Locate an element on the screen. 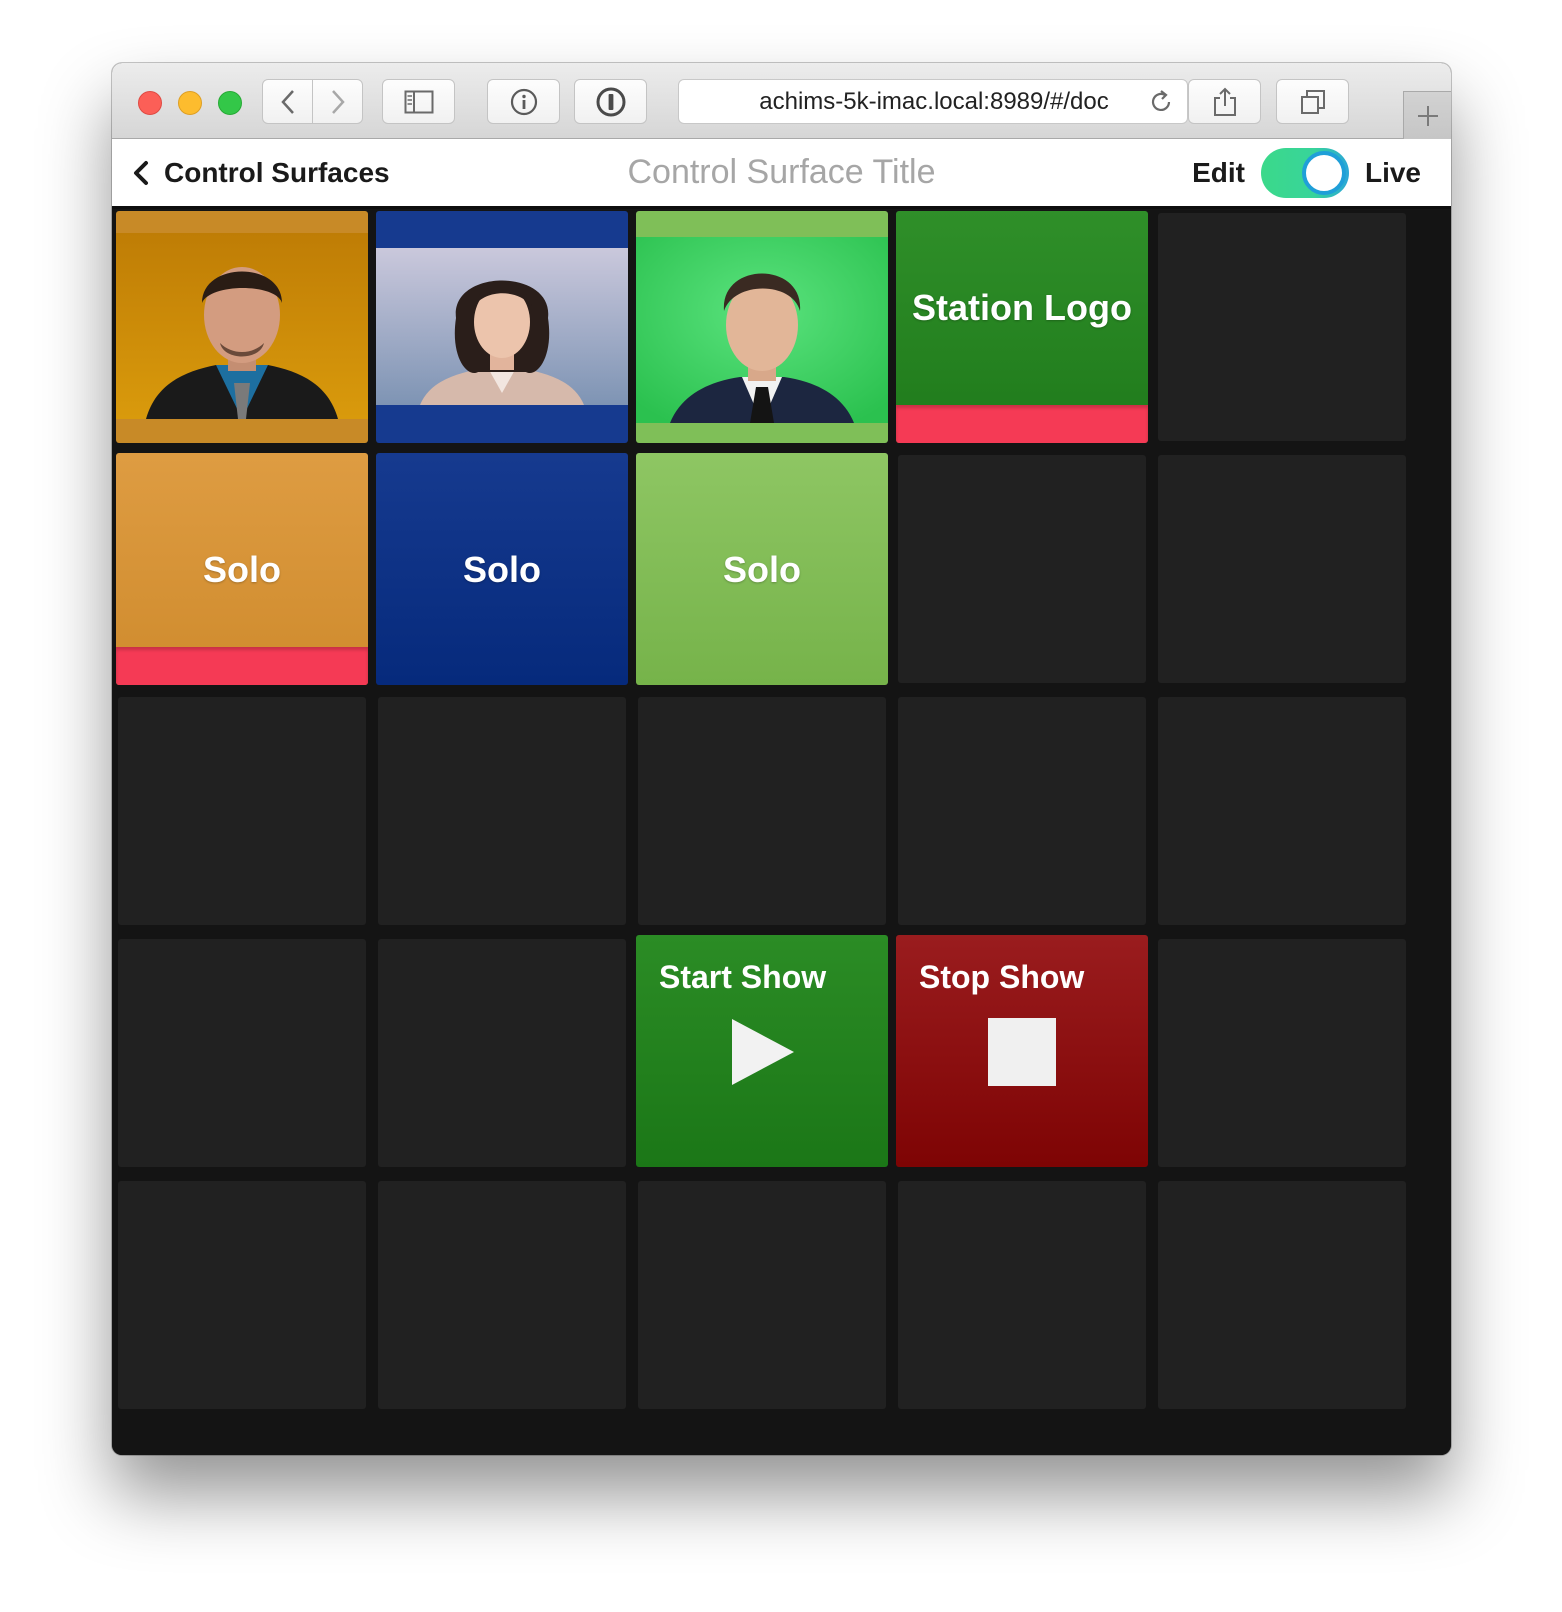  solo-1-label: Solo is located at coordinates (242, 569).